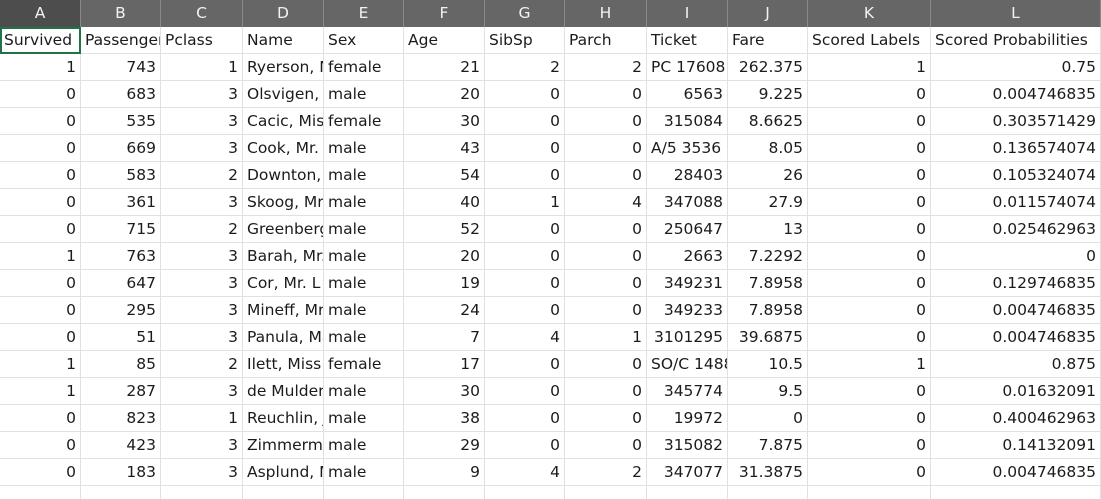 This screenshot has width=1101, height=499. Describe the element at coordinates (687, 472) in the screenshot. I see `cell-i: 347077` at that location.